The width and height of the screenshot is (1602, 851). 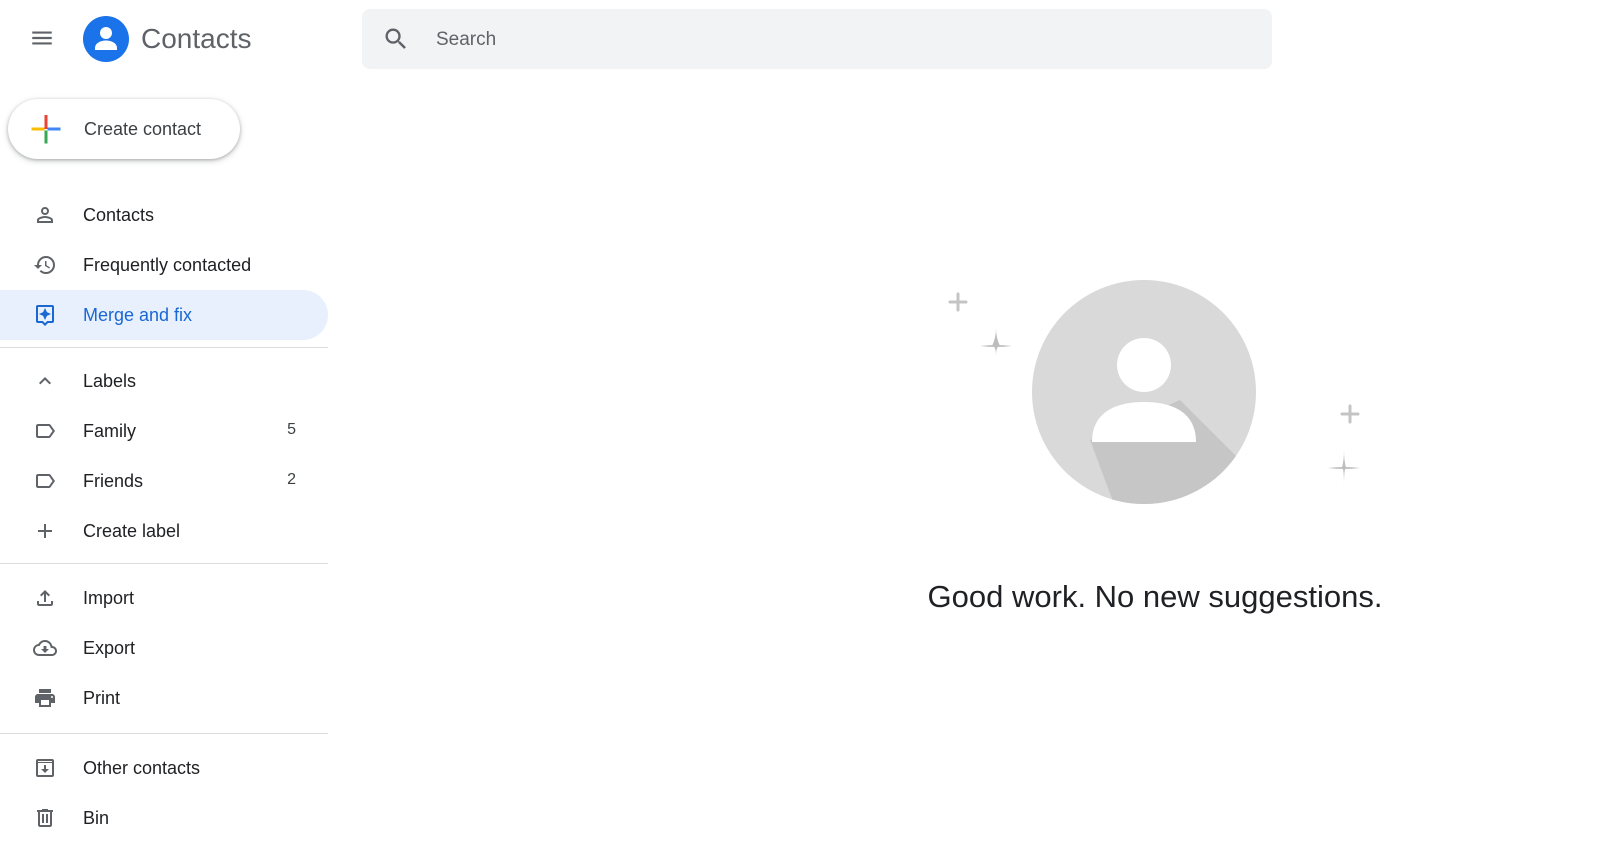 What do you see at coordinates (109, 648) in the screenshot?
I see `nav-label-export: Export` at bounding box center [109, 648].